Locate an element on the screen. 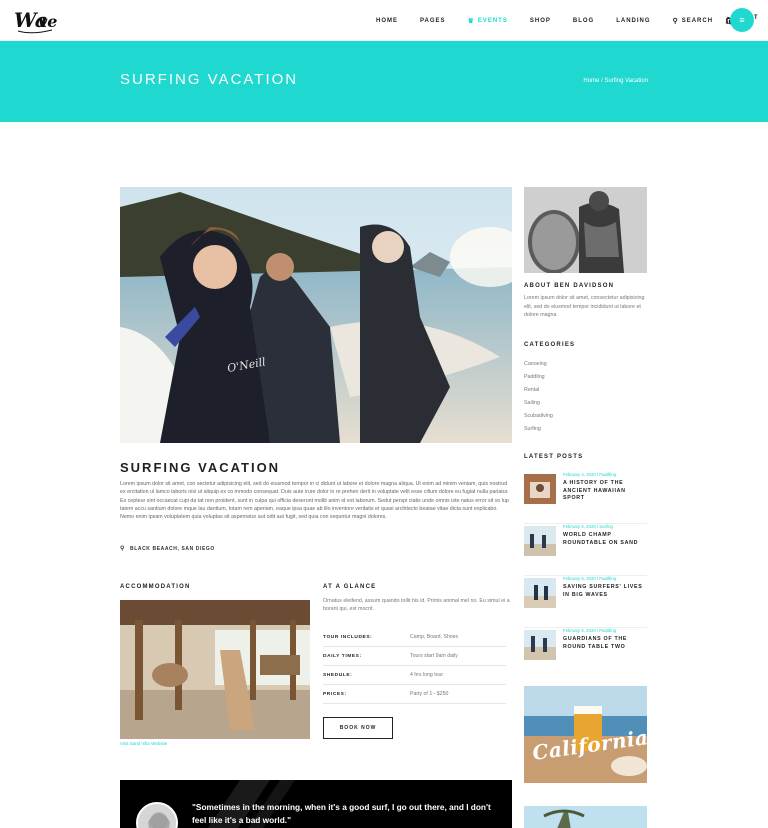 This screenshot has height=828, width=768. author-photo is located at coordinates (585, 230).